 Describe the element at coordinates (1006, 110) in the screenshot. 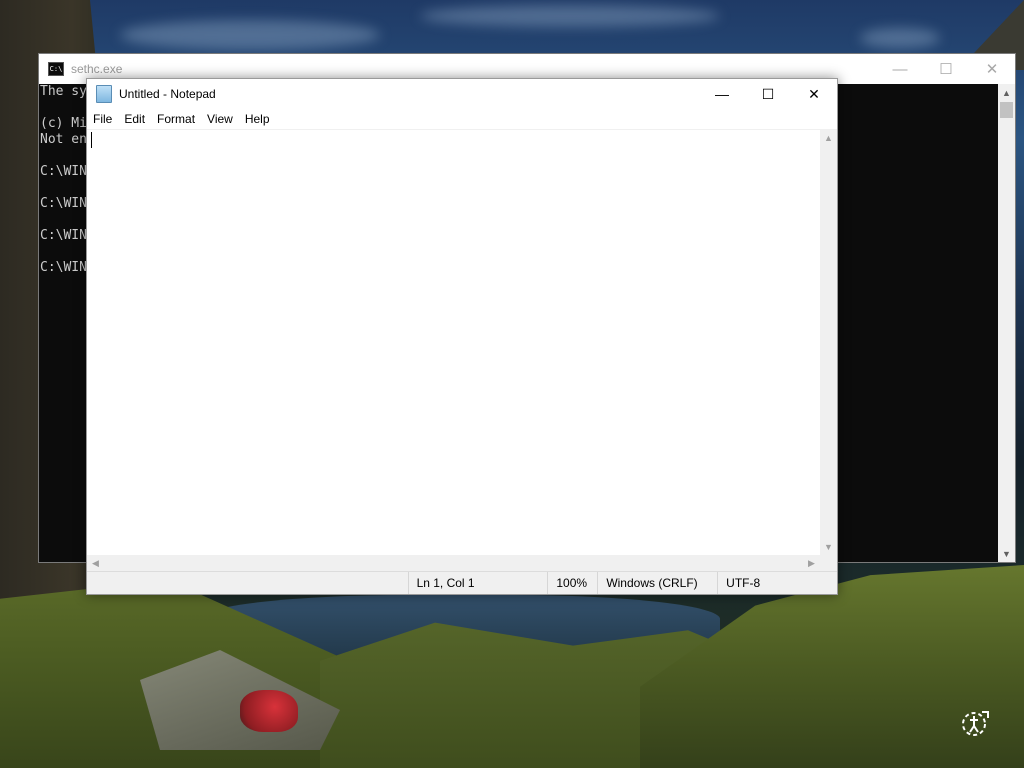

I see `console-scroll-thumb` at that location.